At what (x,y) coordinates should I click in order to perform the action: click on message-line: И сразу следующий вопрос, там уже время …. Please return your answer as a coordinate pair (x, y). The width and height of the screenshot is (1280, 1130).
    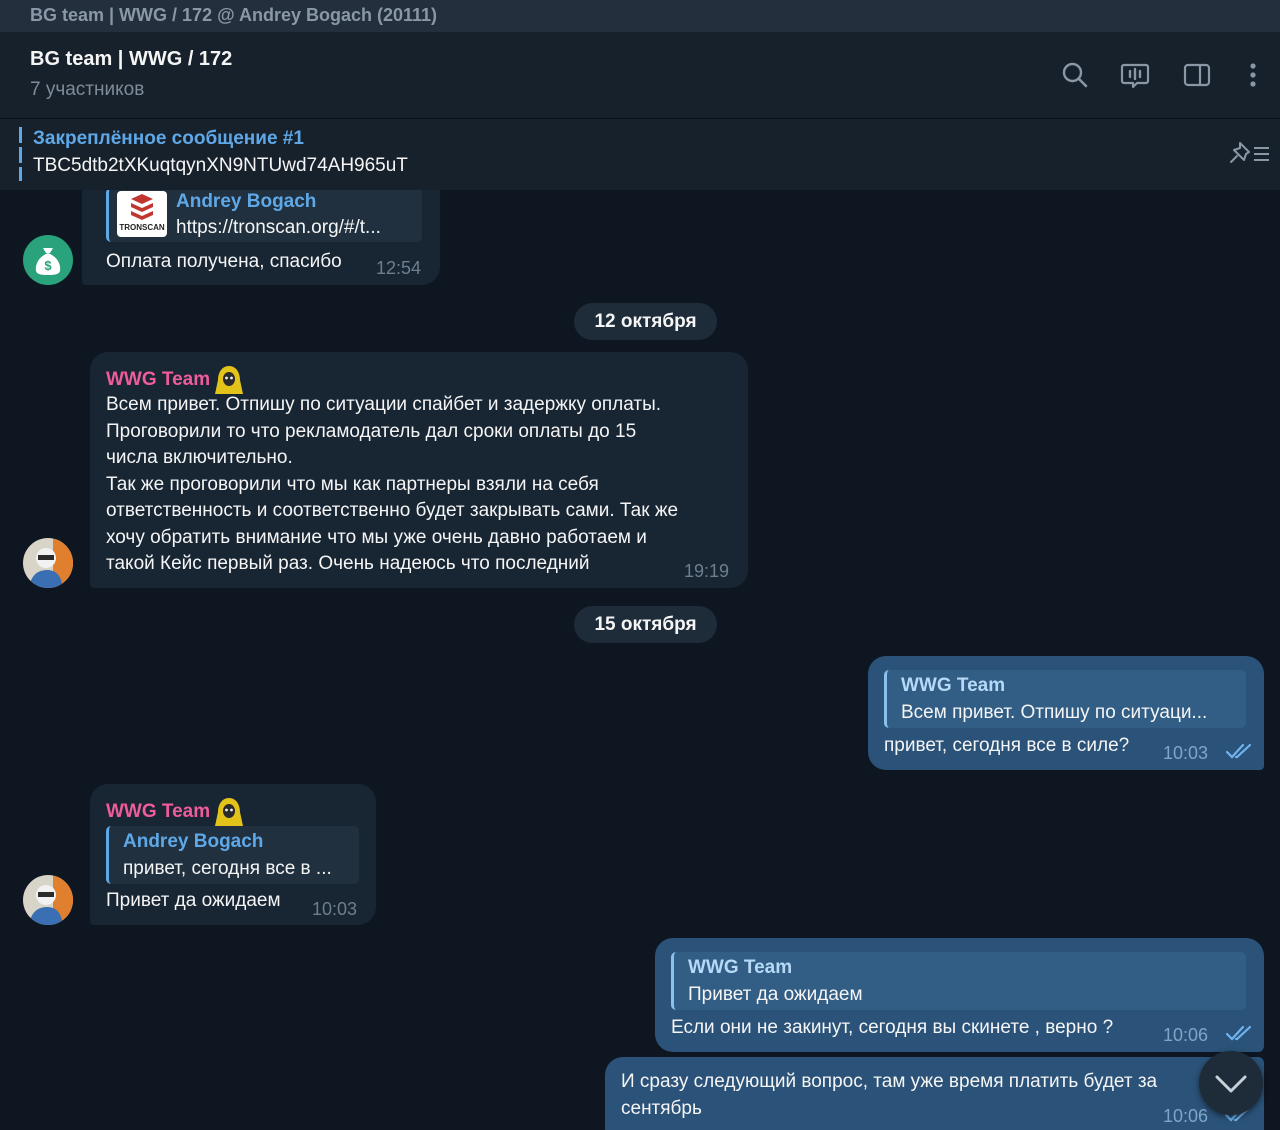
    Looking at the image, I should click on (889, 1081).